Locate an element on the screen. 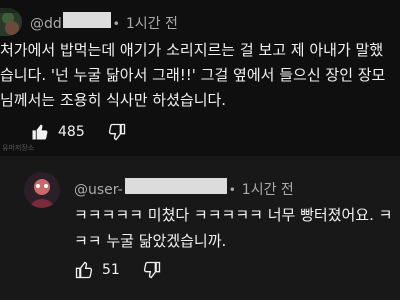 The height and width of the screenshot is (300, 400). comment-actions: 51 is located at coordinates (118, 270).